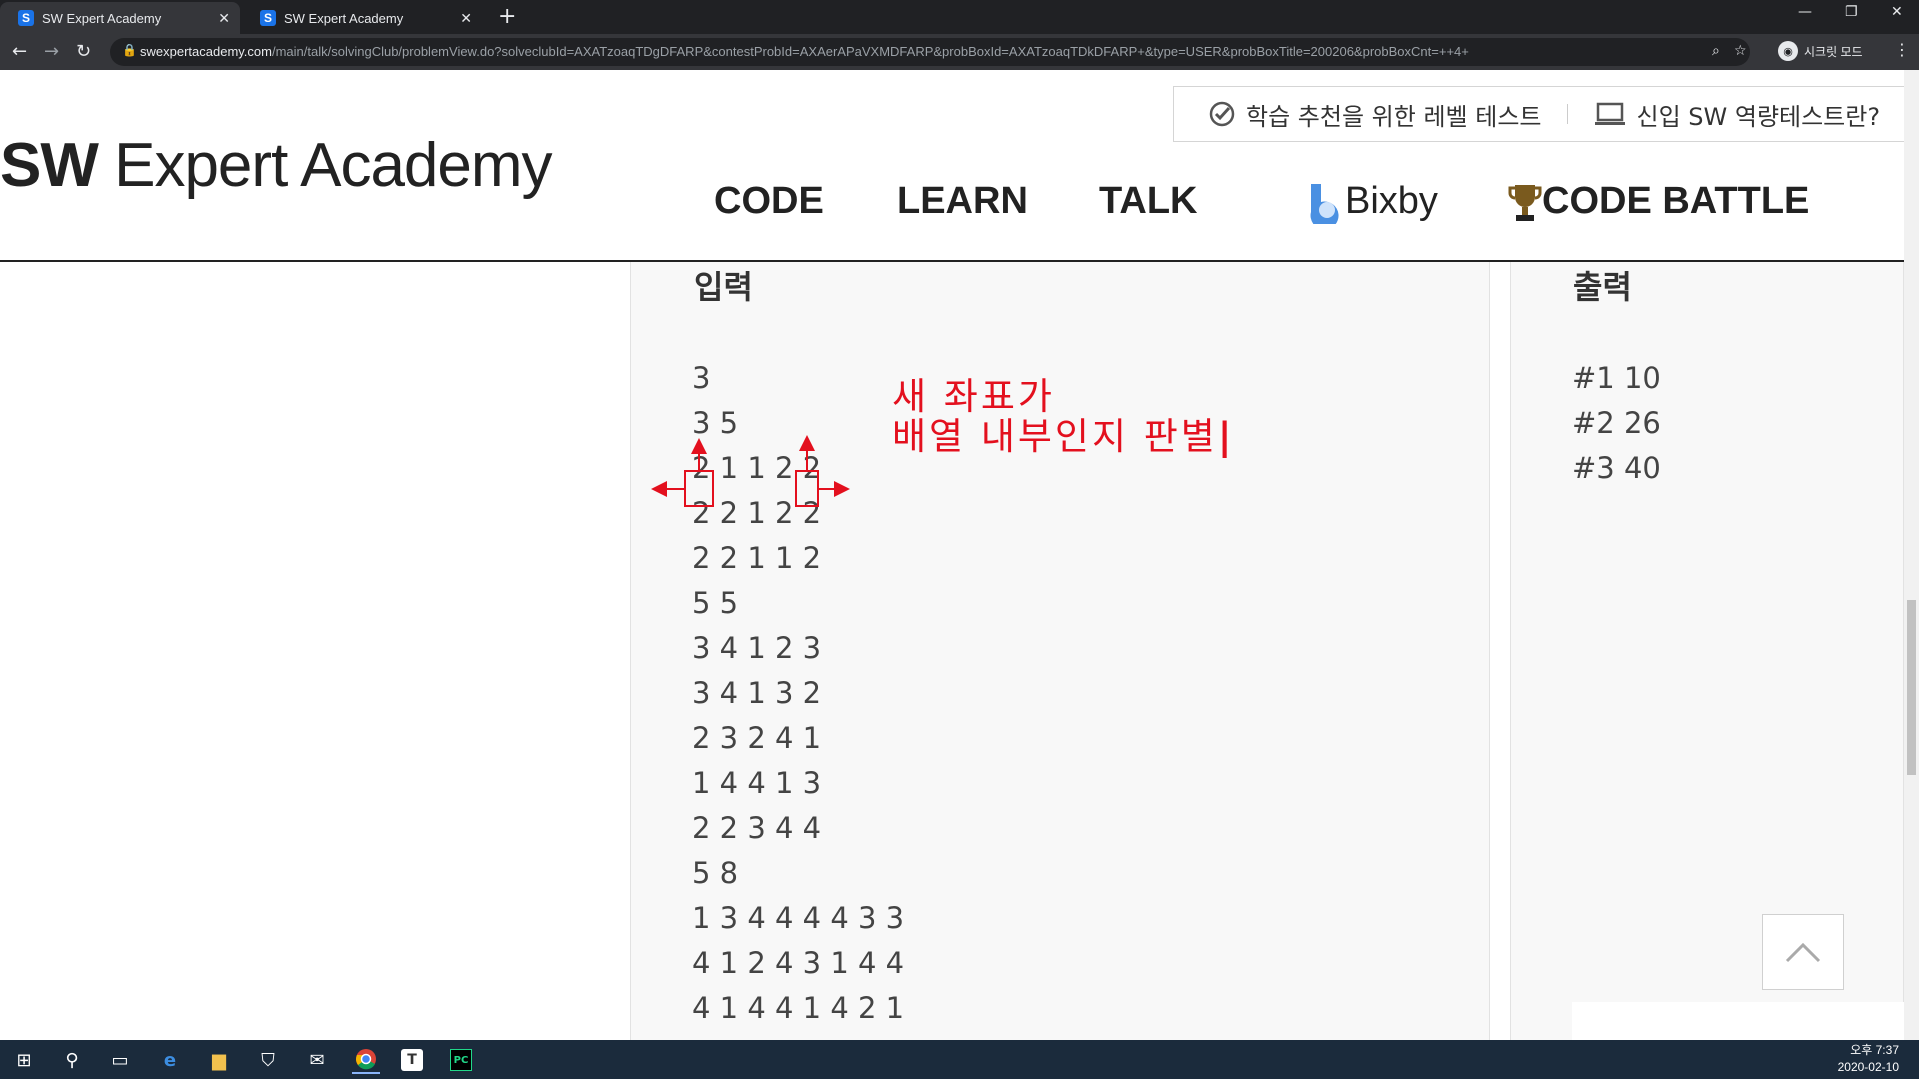 This screenshot has width=1919, height=1079. Describe the element at coordinates (507, 16) in the screenshot. I see `new-tab-button: +` at that location.